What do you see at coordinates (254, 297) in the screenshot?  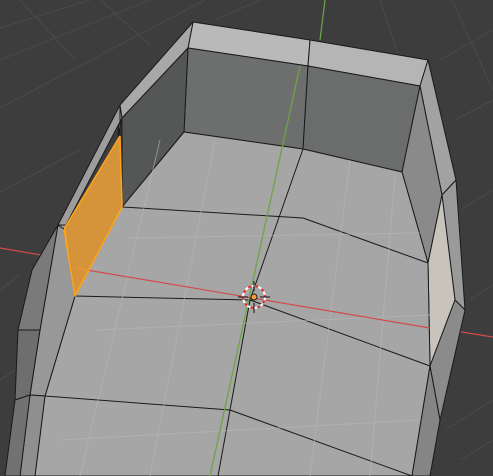 I see `object-origin-icon` at bounding box center [254, 297].